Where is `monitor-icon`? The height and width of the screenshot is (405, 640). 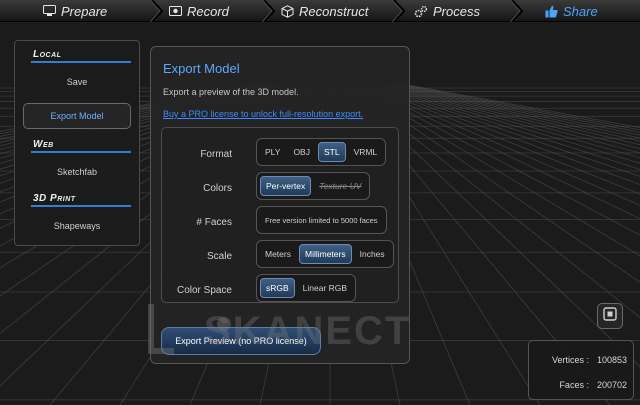 monitor-icon is located at coordinates (49, 11).